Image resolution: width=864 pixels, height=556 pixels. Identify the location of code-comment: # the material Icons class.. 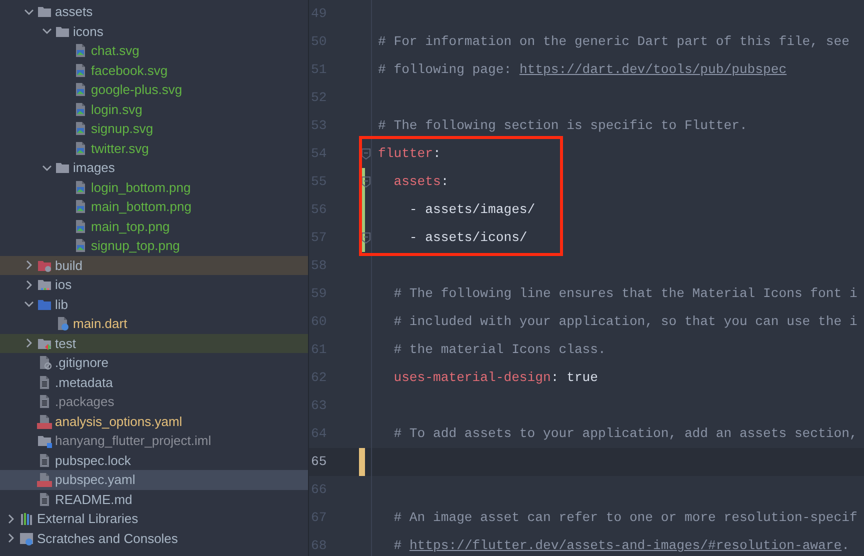
(499, 350).